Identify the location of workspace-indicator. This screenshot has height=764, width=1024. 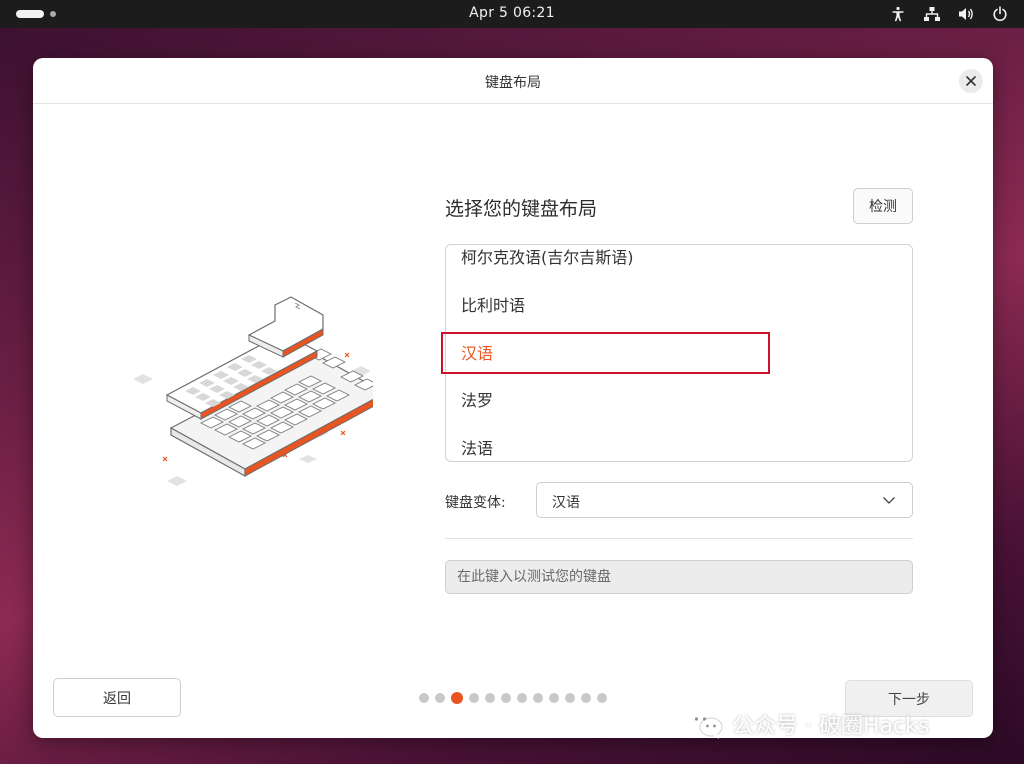
(53, 14).